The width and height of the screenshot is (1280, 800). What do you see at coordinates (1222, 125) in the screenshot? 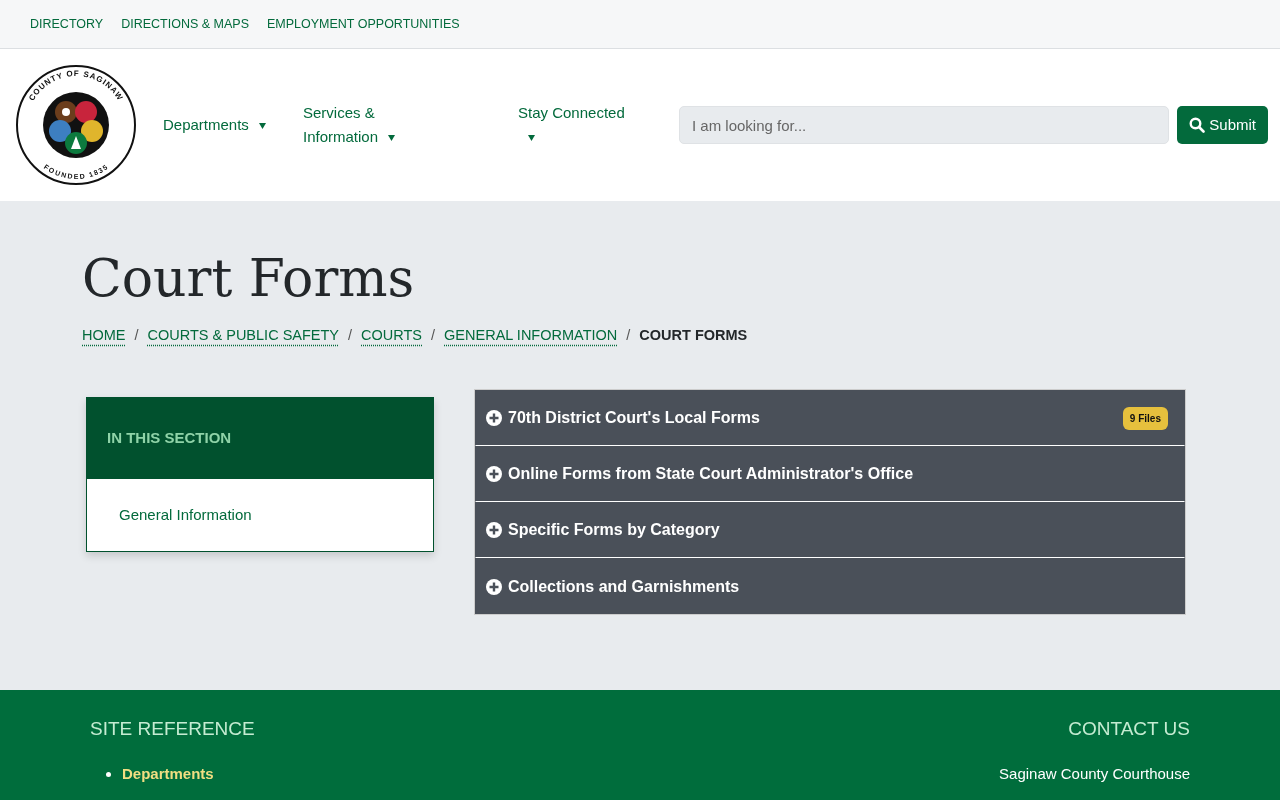
I see `submit-button: Submit` at bounding box center [1222, 125].